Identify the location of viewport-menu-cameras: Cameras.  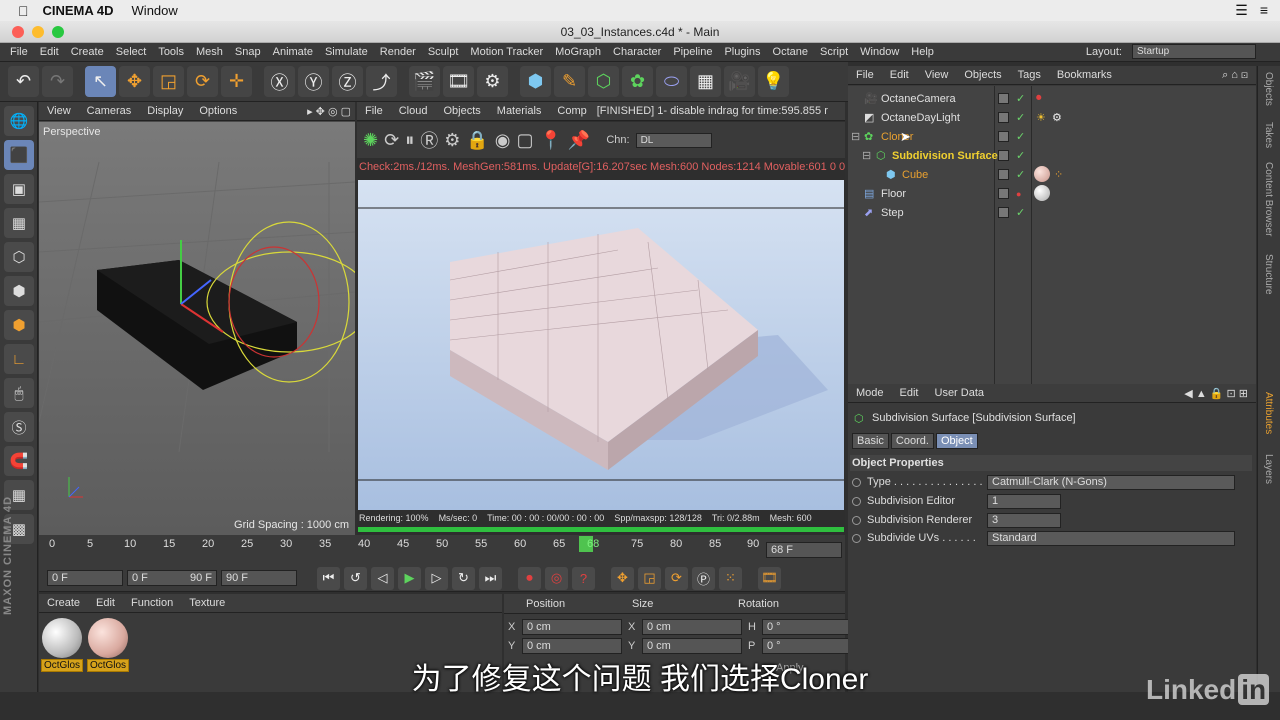
(109, 111).